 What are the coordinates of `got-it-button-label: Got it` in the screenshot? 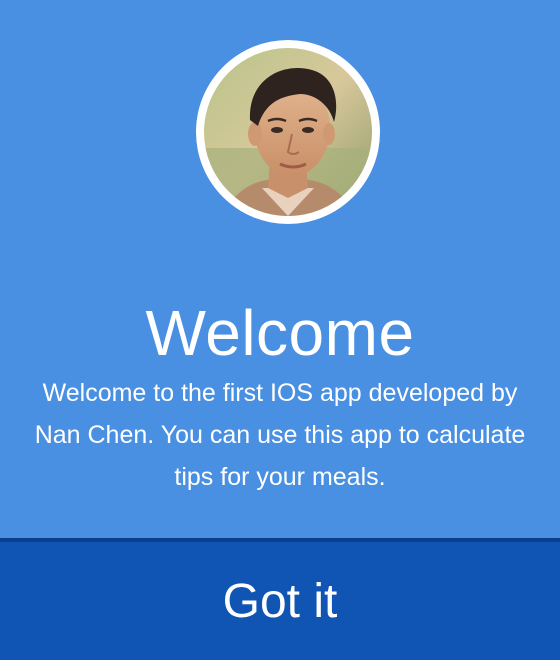 It's located at (280, 601).